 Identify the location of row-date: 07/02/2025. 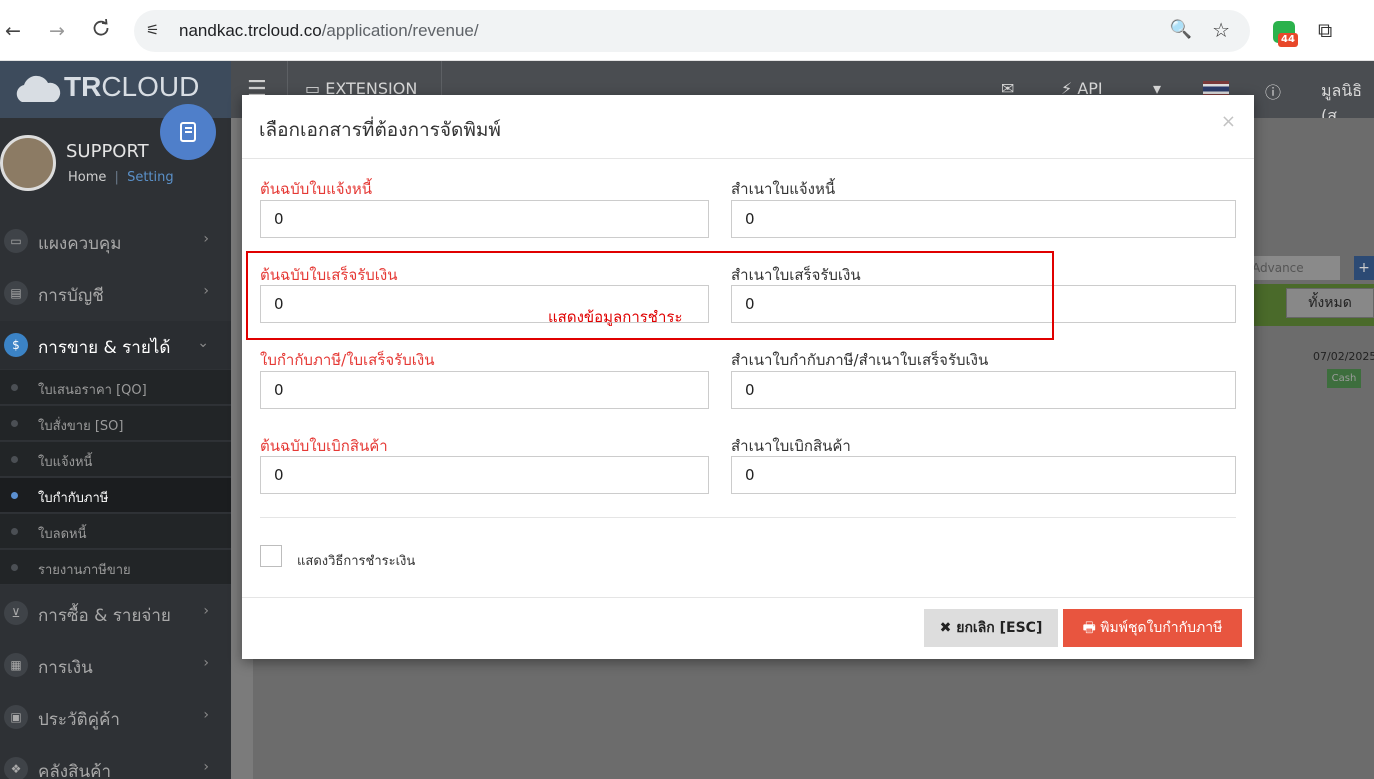
(1343, 356).